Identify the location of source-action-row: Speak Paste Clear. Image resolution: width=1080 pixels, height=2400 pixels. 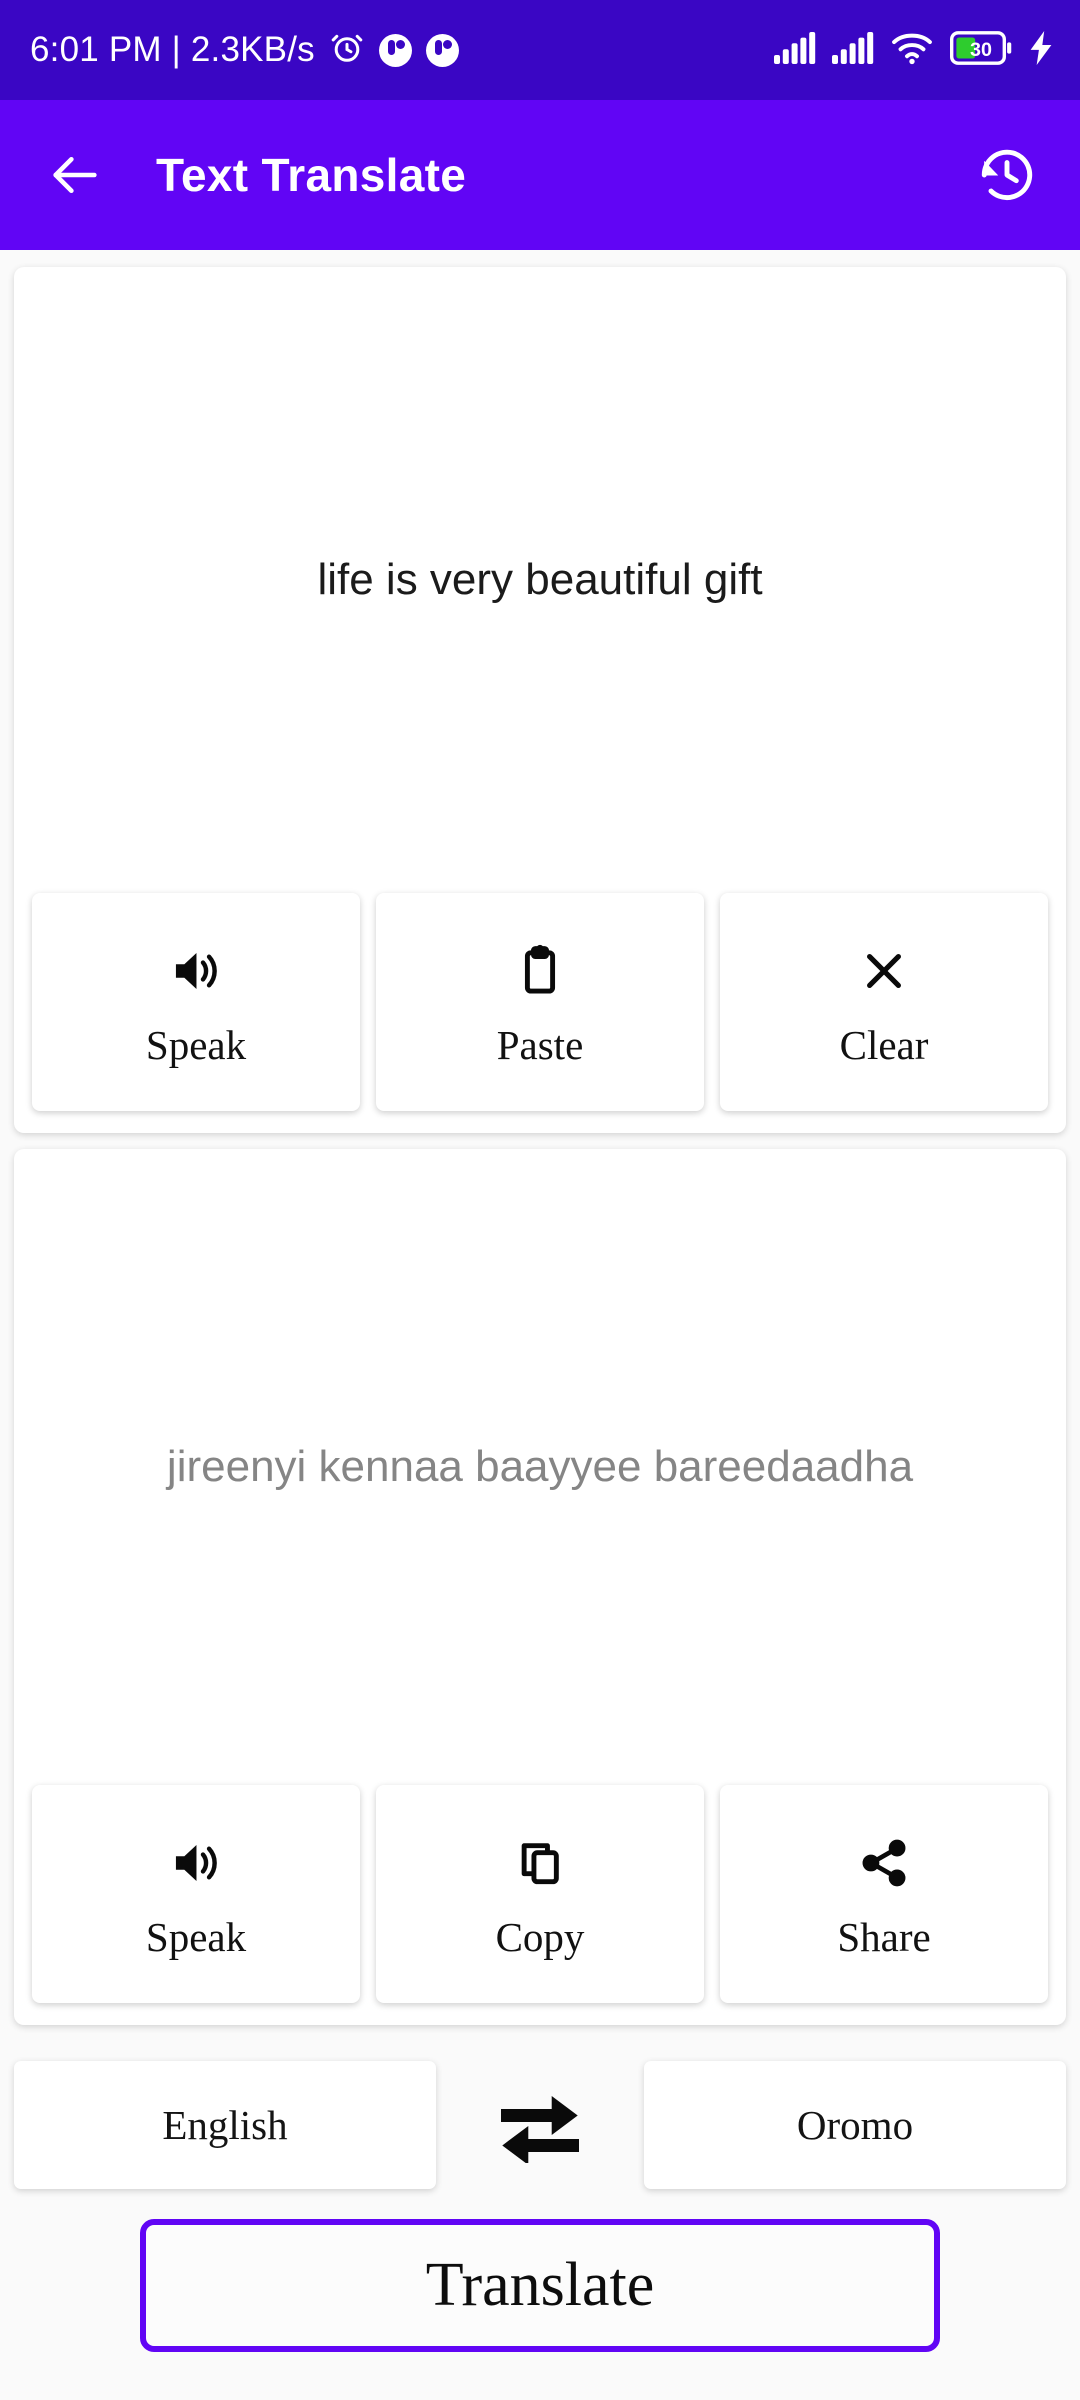
(540, 1013).